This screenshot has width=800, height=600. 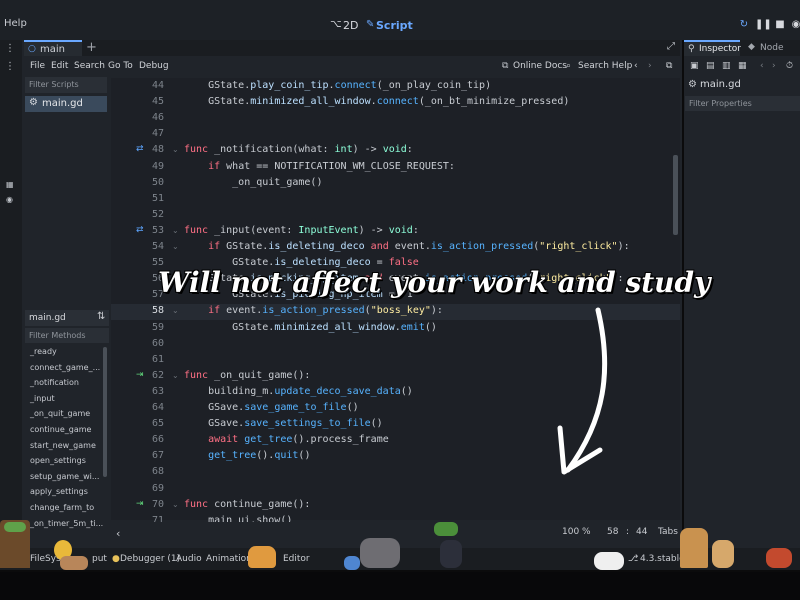 What do you see at coordinates (10, 184) in the screenshot?
I see `movie-maker-icon: ▦` at bounding box center [10, 184].